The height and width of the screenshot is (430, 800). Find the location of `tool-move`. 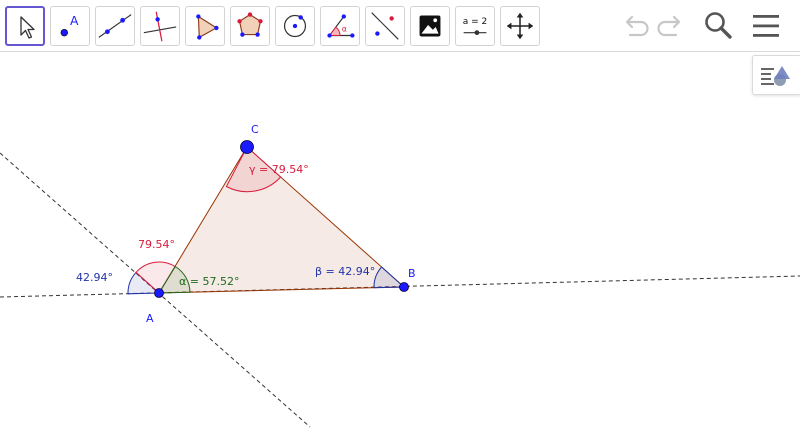

tool-move is located at coordinates (25, 26).